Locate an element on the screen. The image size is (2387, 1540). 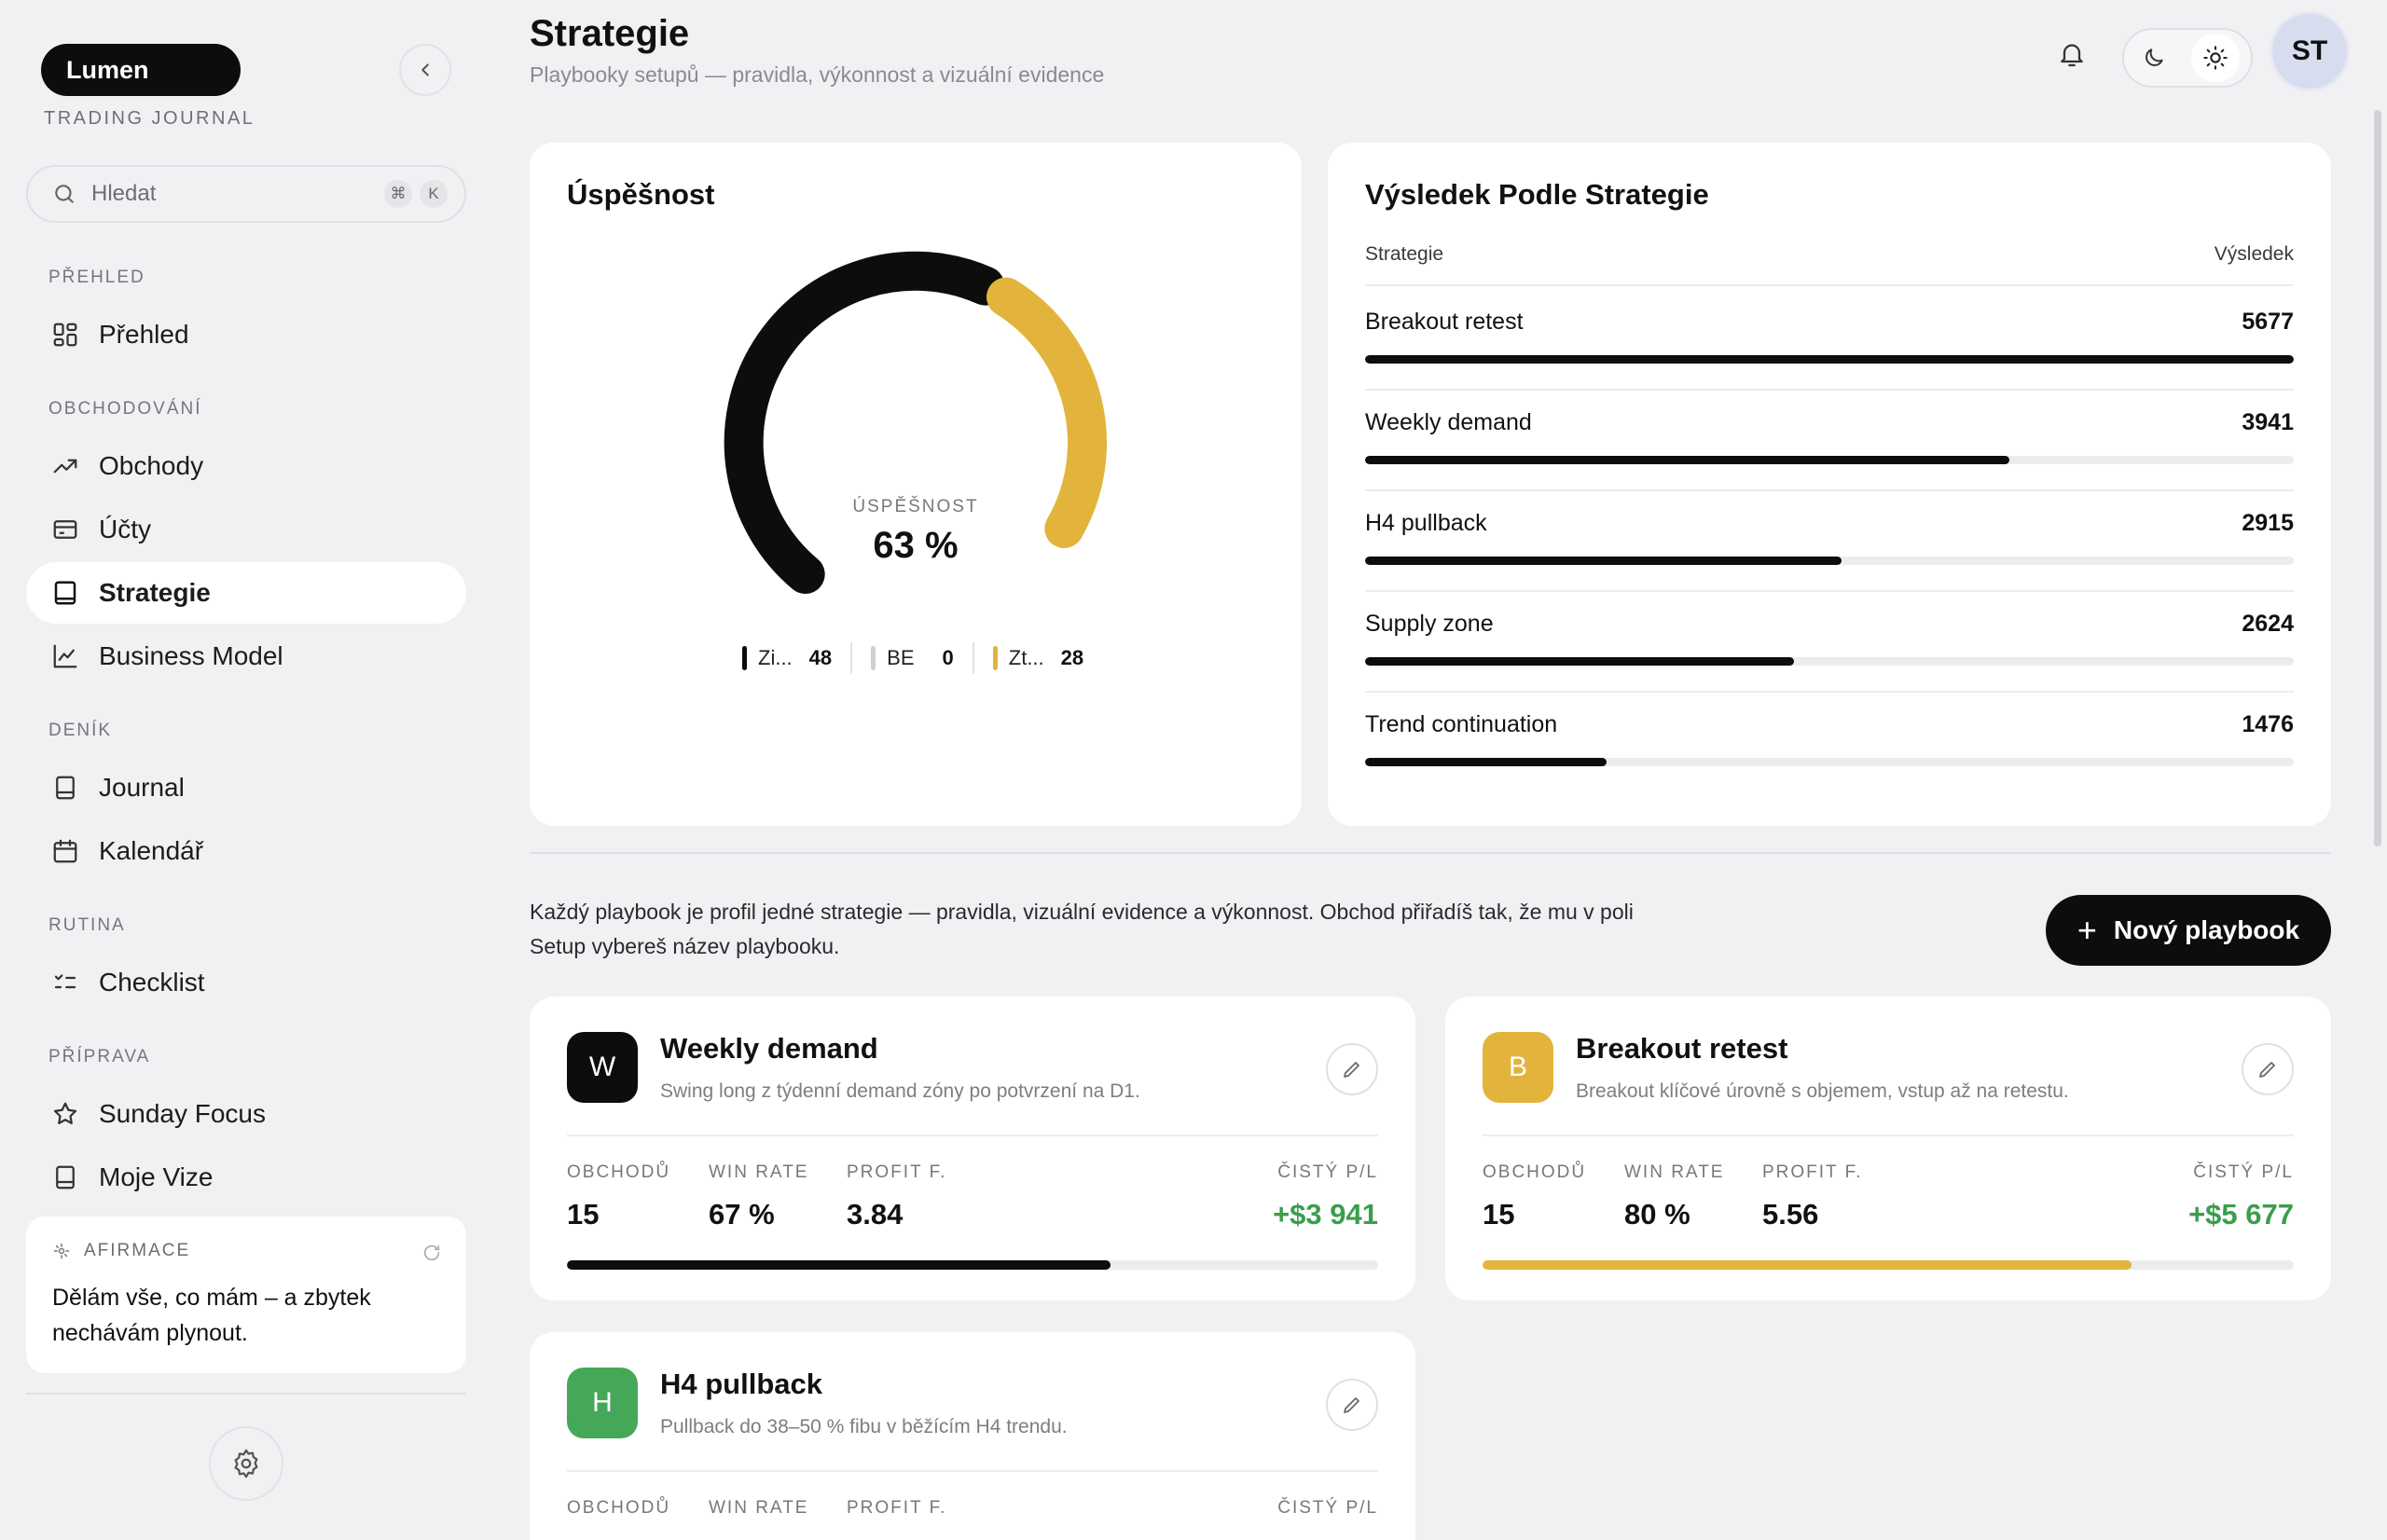
calendar-icon is located at coordinates (65, 851).